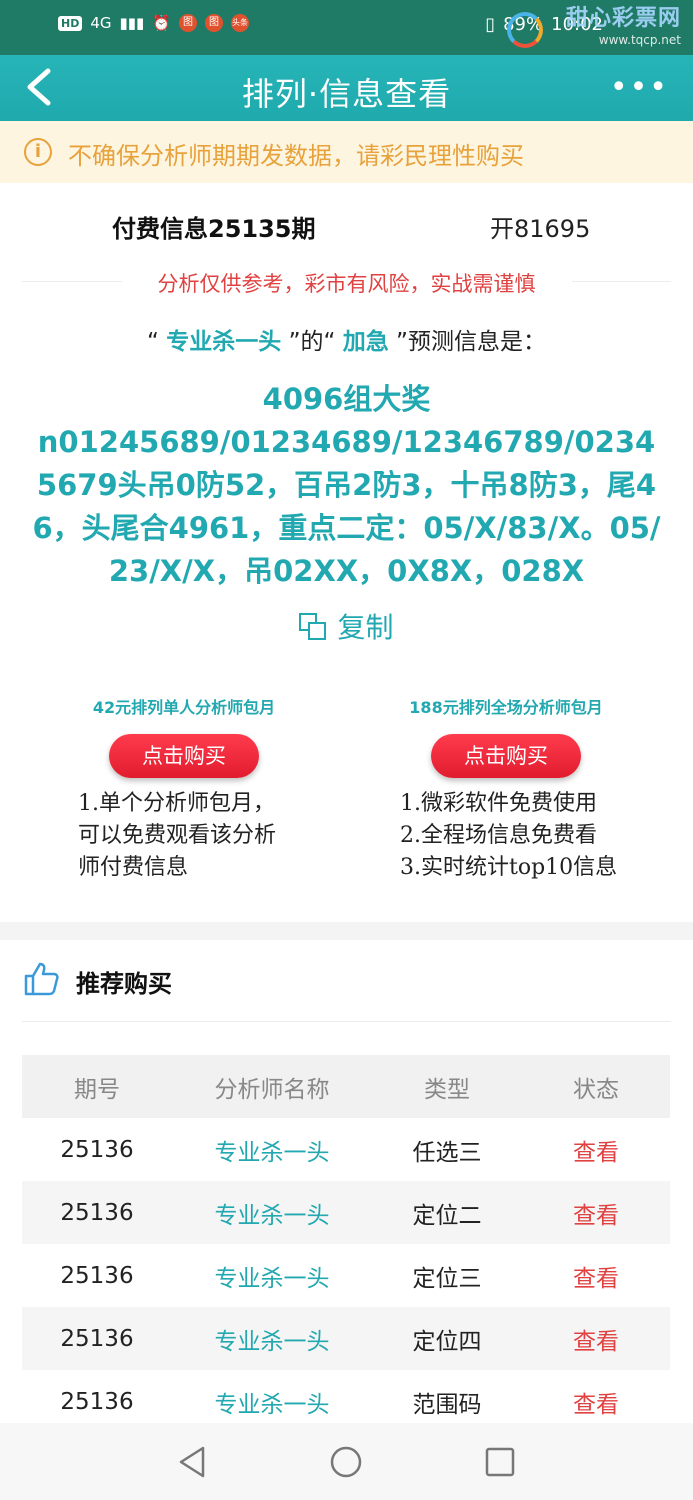 The width and height of the screenshot is (693, 1500). I want to click on notice-banner: i 不确保分析师期期发数据，请彩民理性购买, so click(346, 152).